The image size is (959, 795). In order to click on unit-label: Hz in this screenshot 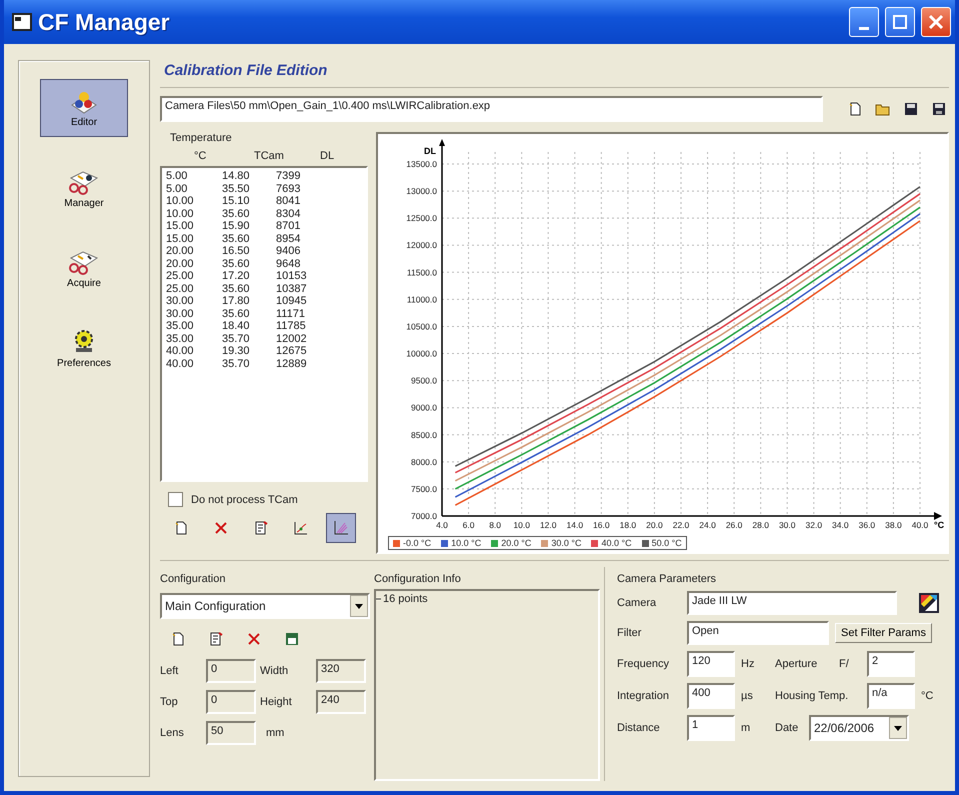, I will do `click(748, 664)`.